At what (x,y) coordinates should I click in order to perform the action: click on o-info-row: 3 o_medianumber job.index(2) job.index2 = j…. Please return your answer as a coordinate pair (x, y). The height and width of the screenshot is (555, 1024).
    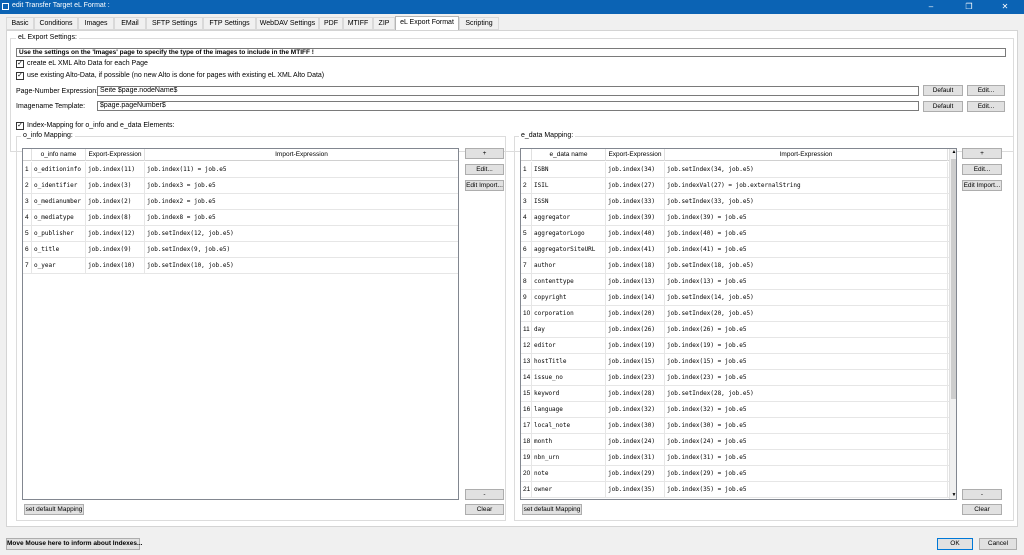
    Looking at the image, I should click on (240, 202).